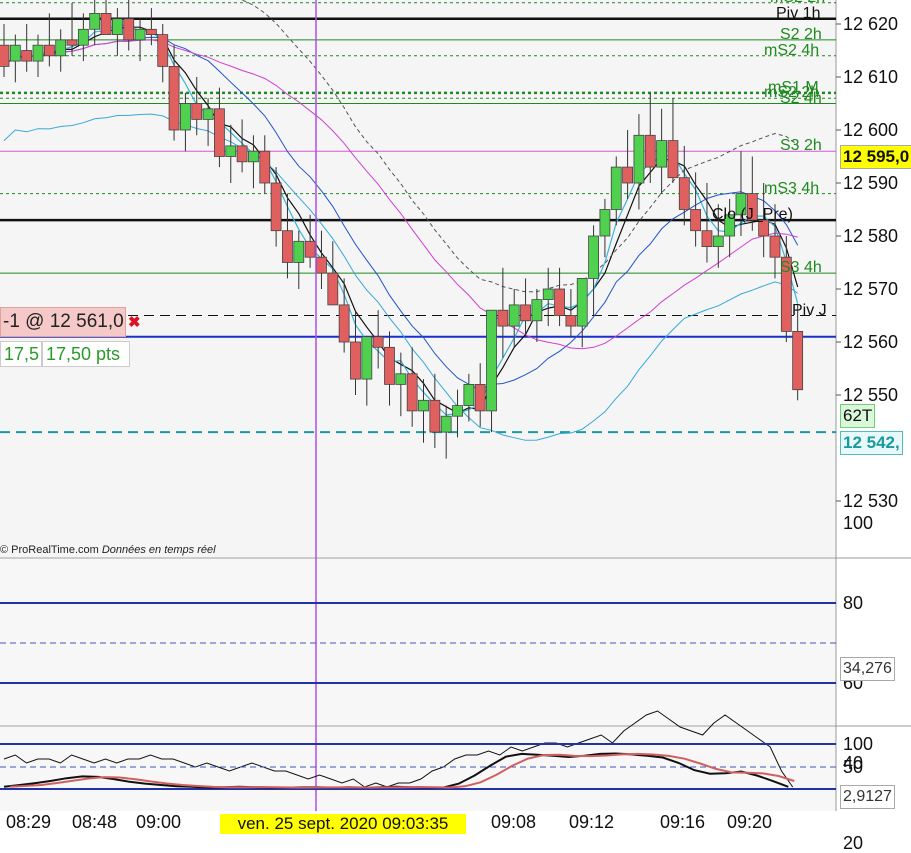 This screenshot has width=911, height=853. What do you see at coordinates (343, 824) in the screenshot?
I see `crosshair-date-label: ven. 25 sept. 2020 09:03:35` at bounding box center [343, 824].